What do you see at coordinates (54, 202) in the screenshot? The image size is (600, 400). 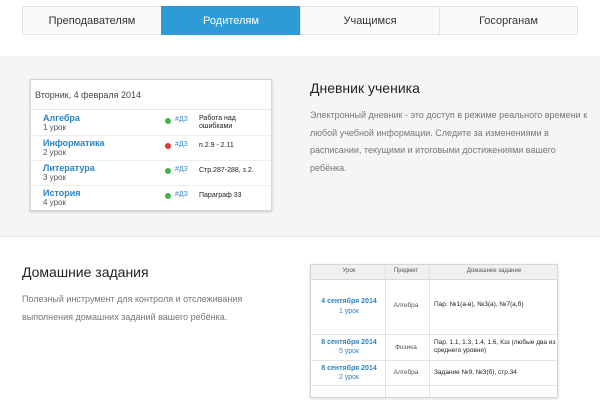 I see `diary-lesson: 4 урок` at bounding box center [54, 202].